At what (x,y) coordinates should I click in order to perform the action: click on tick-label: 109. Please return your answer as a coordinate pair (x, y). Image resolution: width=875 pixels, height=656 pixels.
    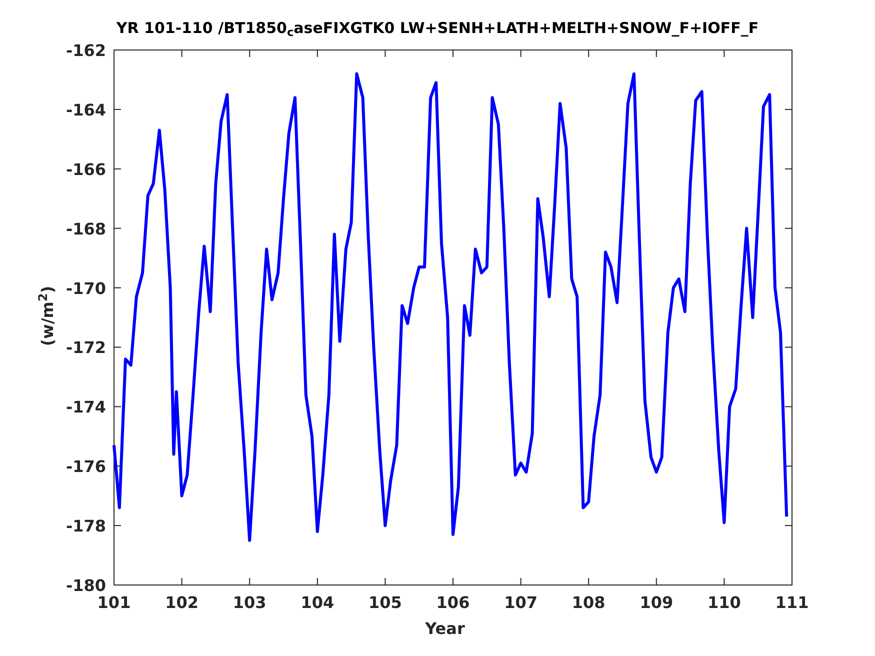
    Looking at the image, I should click on (657, 602).